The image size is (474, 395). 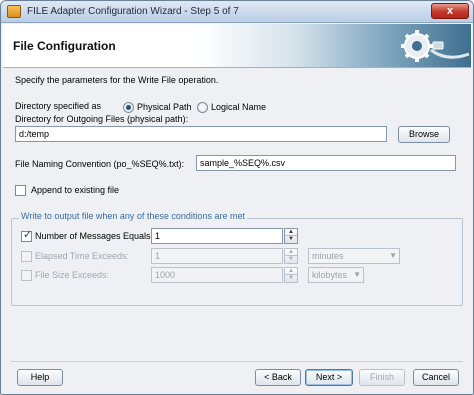 I want to click on checkmark-icon: ✓, so click(x=28, y=235).